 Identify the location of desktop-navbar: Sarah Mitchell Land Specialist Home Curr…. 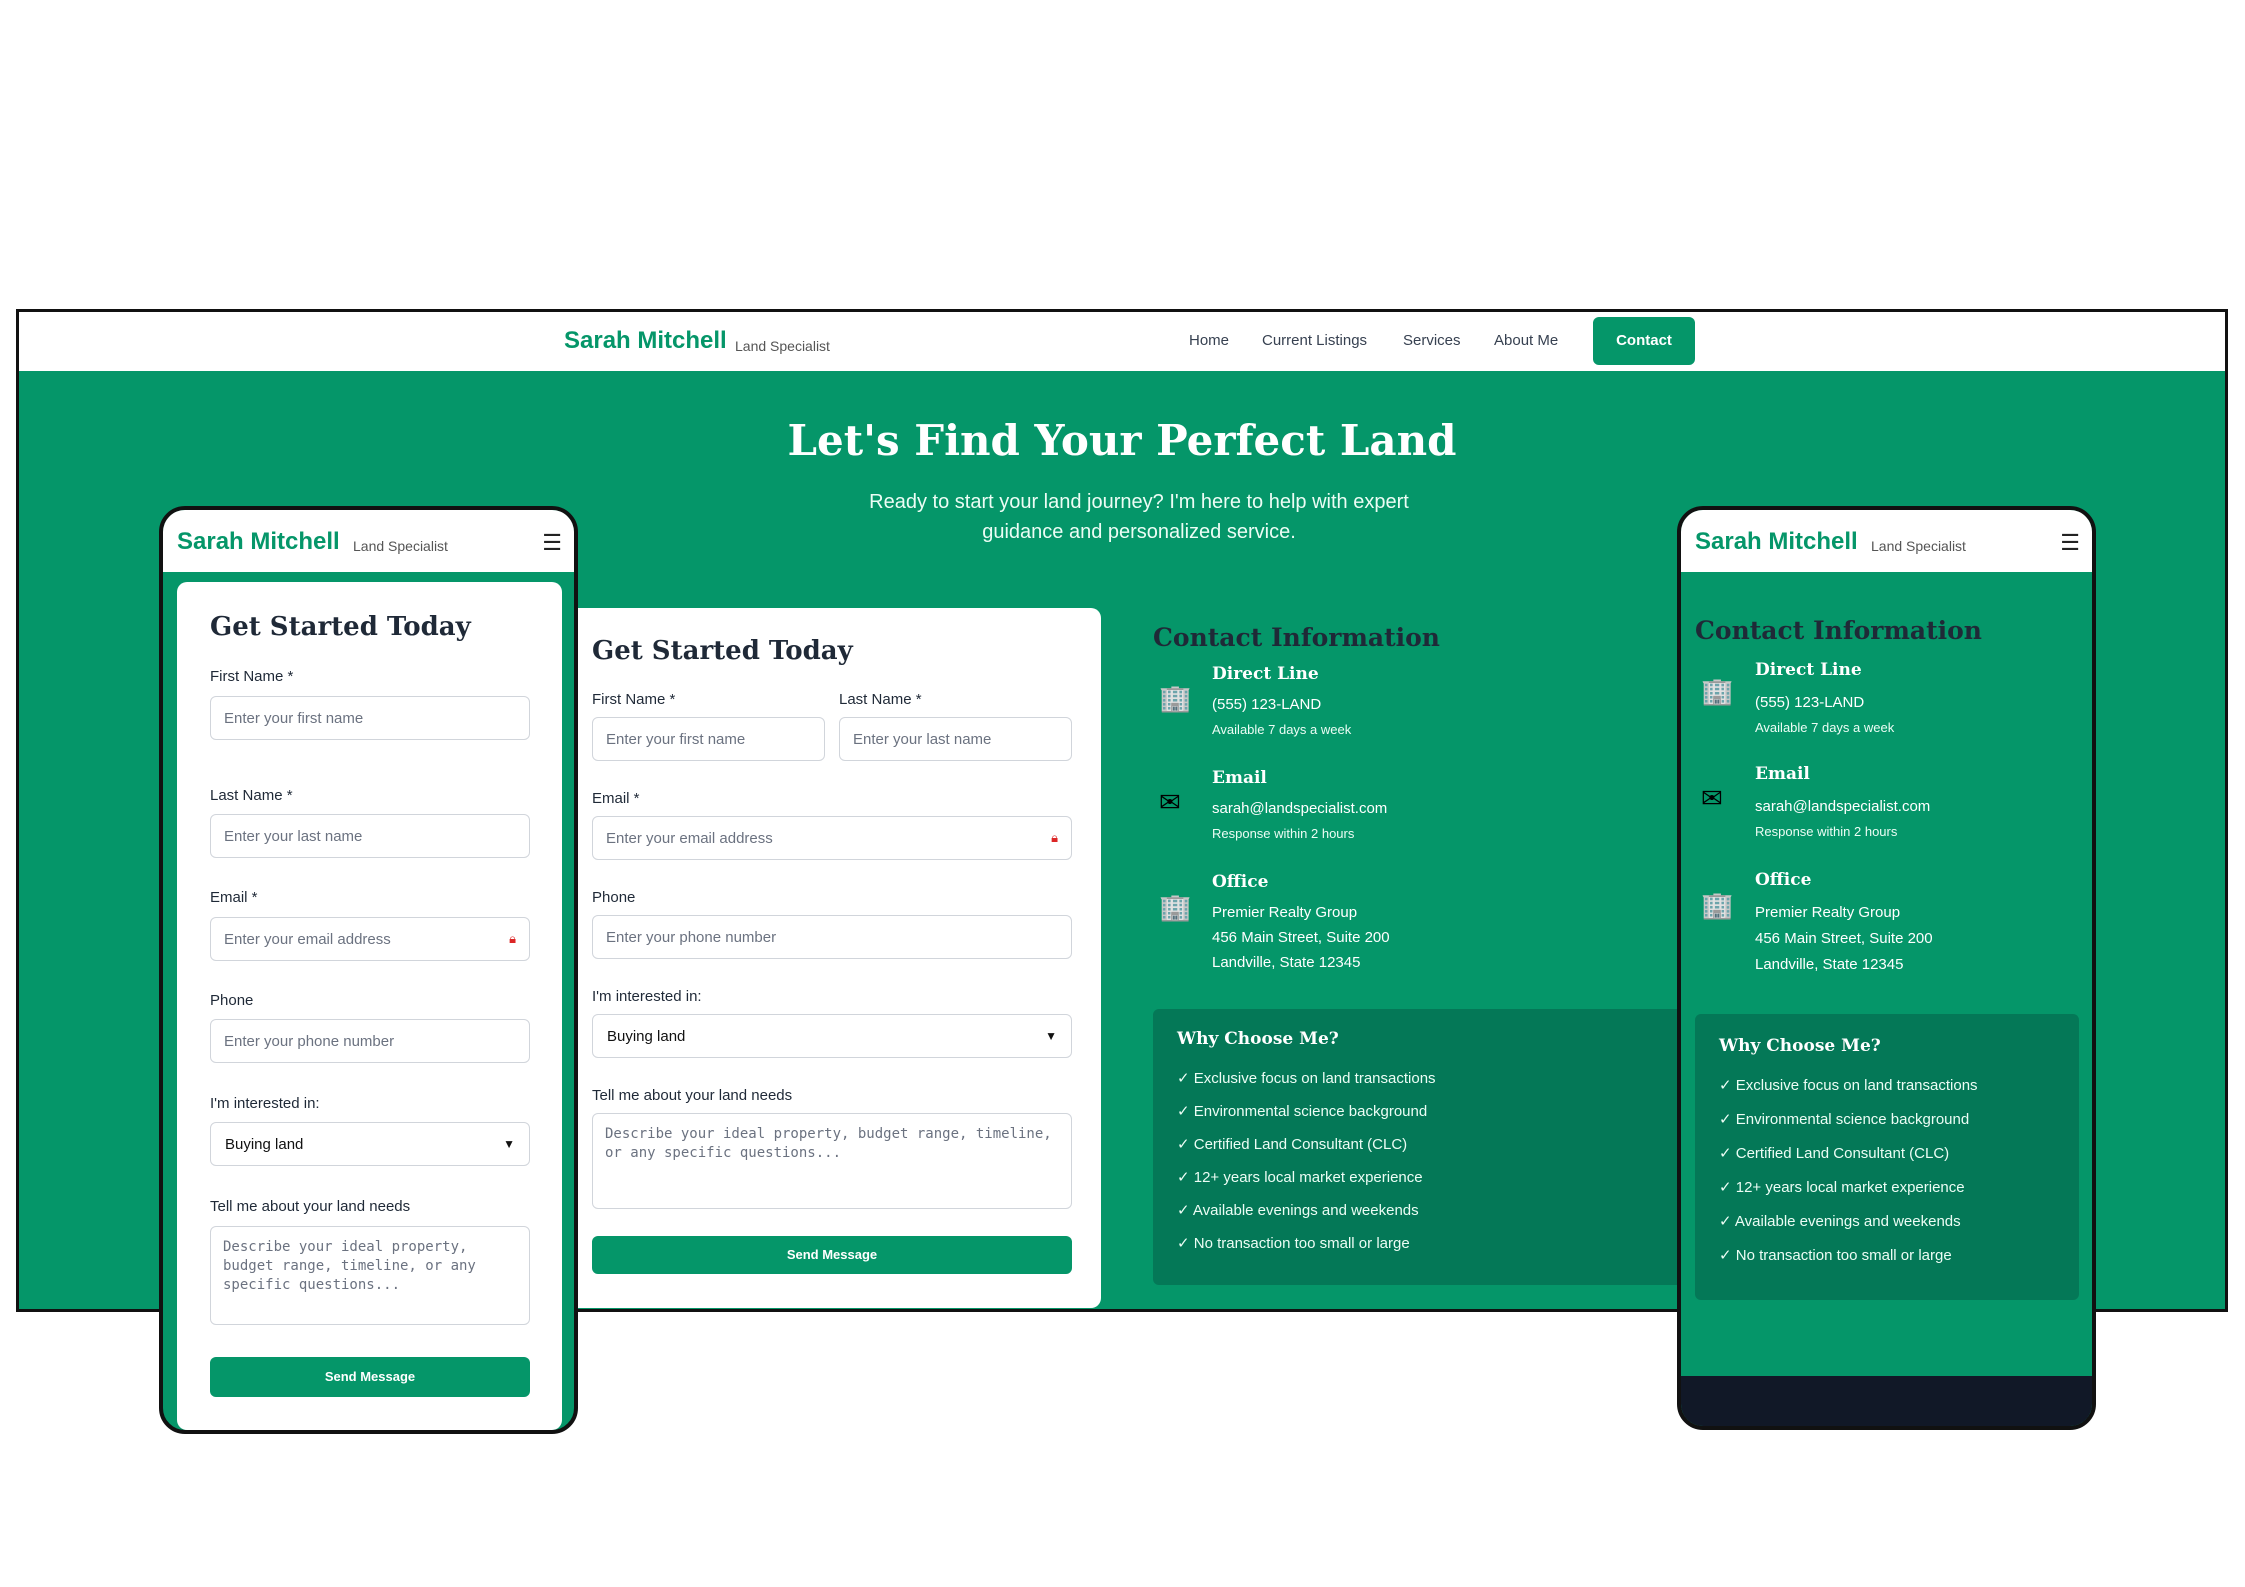
(1122, 341).